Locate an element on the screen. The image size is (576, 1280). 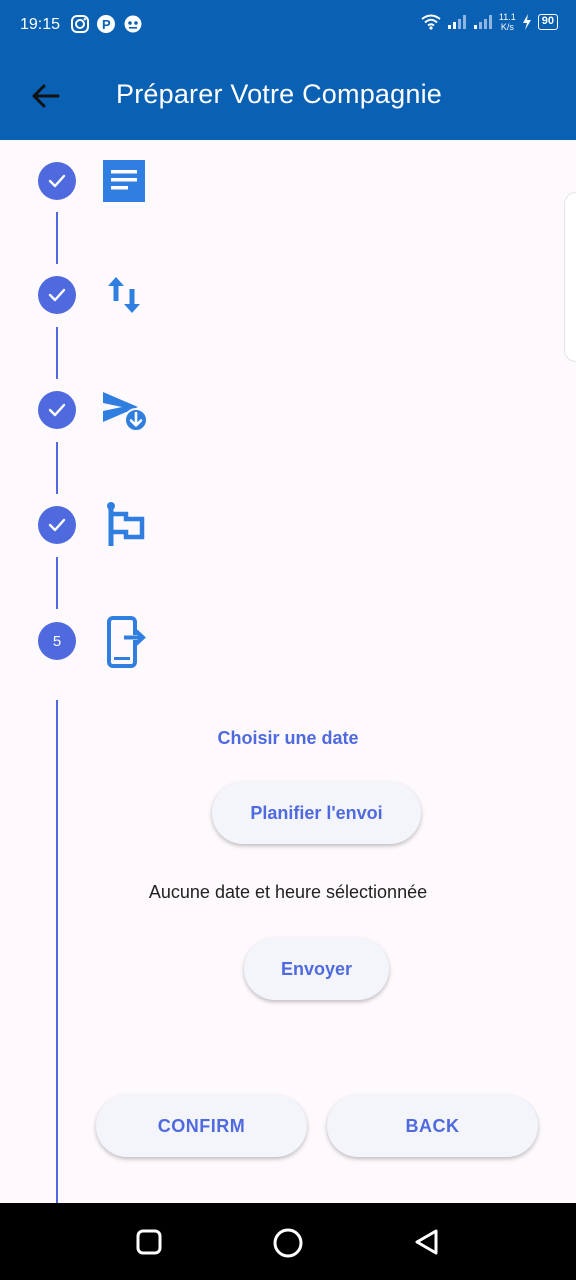
instagram-icon is located at coordinates (80, 24).